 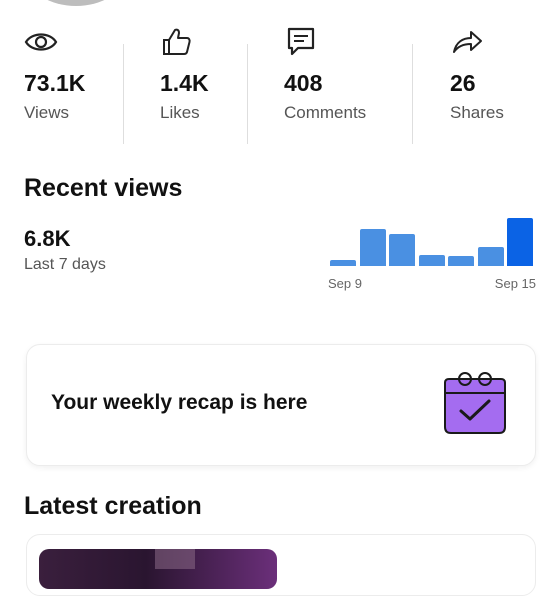 I want to click on stat-label: Likes, so click(x=180, y=112).